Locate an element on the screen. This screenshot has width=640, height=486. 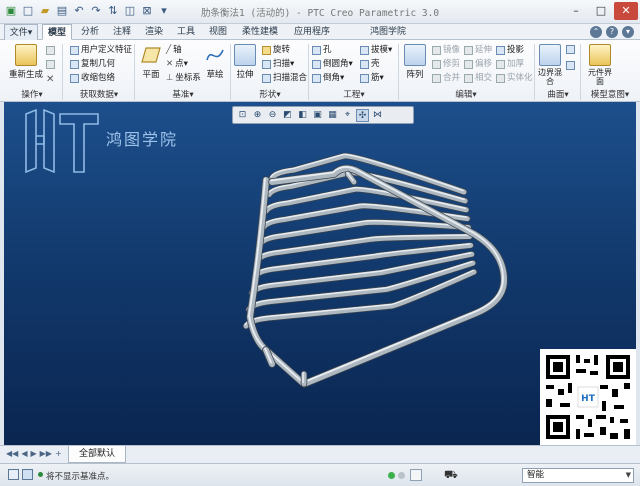
sweep-button: 扫描▾ is located at coordinates (278, 64).